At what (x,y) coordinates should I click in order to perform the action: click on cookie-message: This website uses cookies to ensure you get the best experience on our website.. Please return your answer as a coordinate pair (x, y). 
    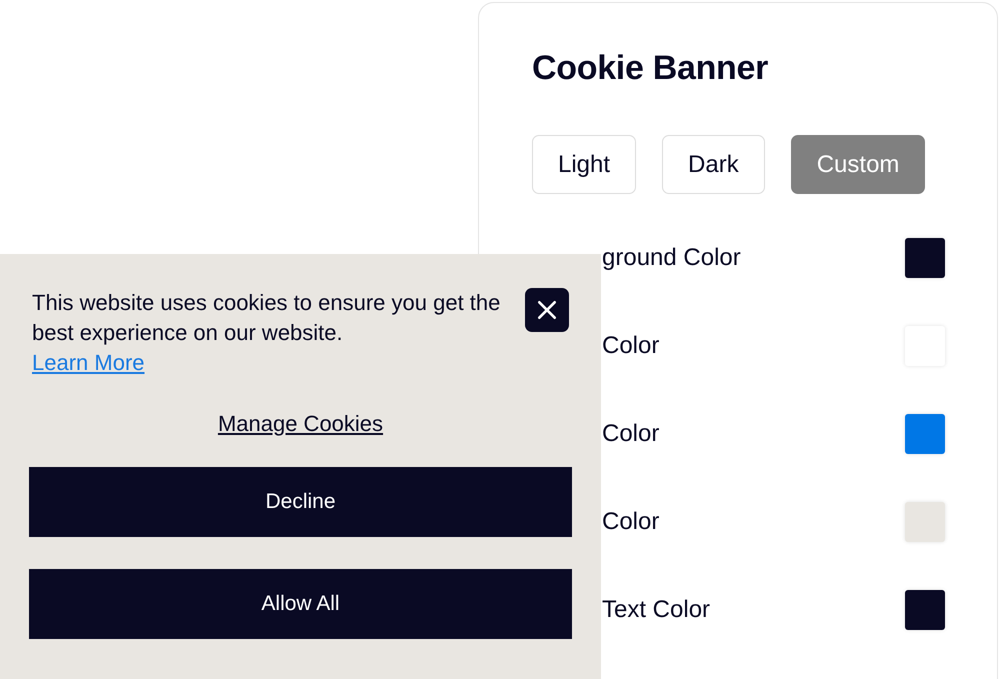
    Looking at the image, I should click on (267, 318).